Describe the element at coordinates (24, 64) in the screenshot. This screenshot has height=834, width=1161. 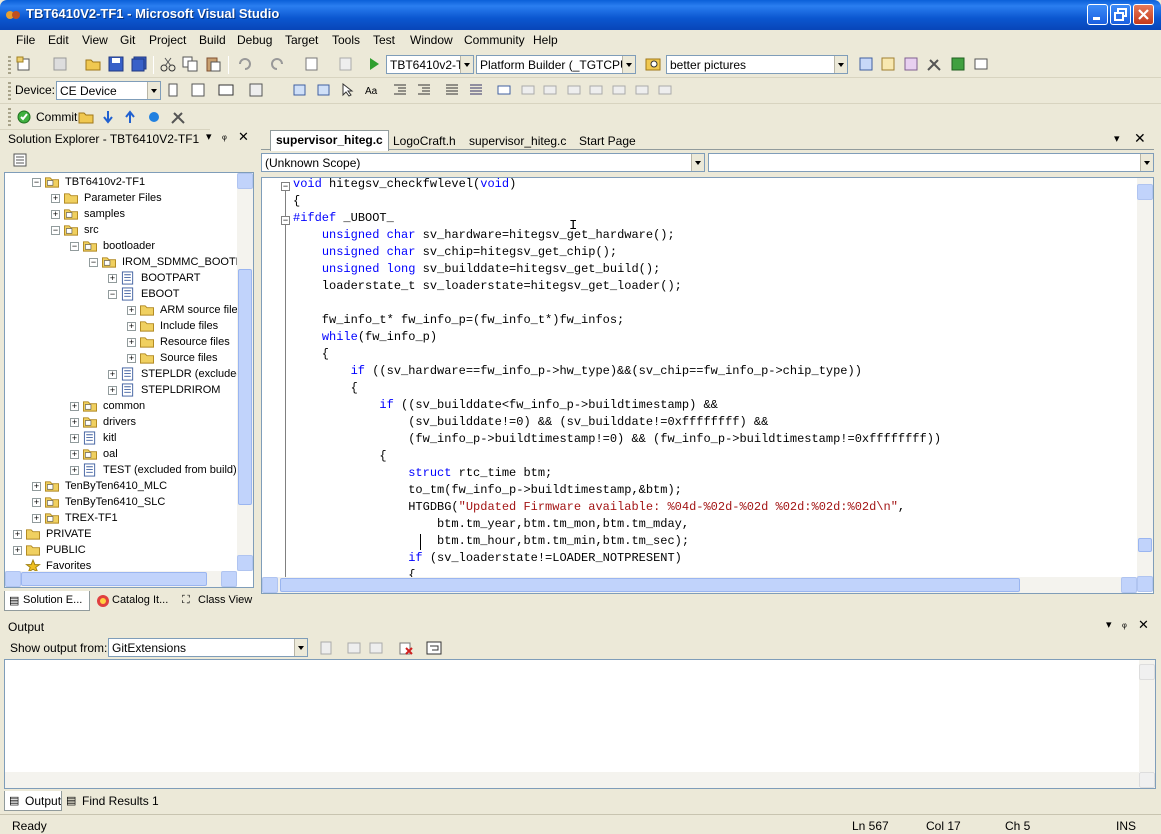
I see `add-project-icon` at that location.